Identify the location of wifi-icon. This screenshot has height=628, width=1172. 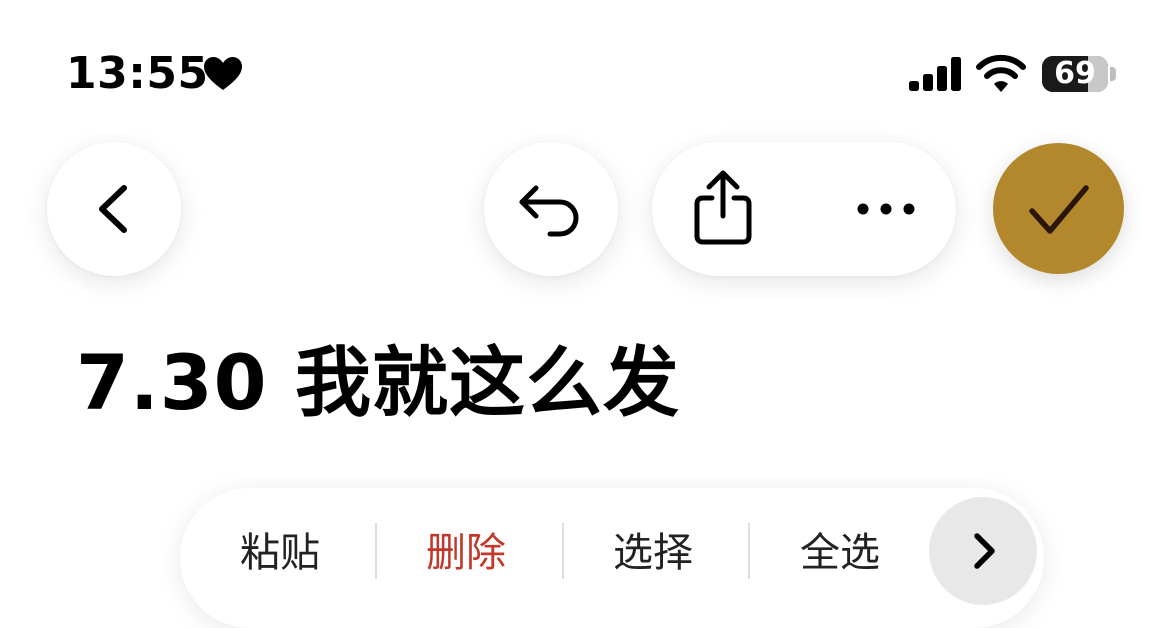
(1001, 73).